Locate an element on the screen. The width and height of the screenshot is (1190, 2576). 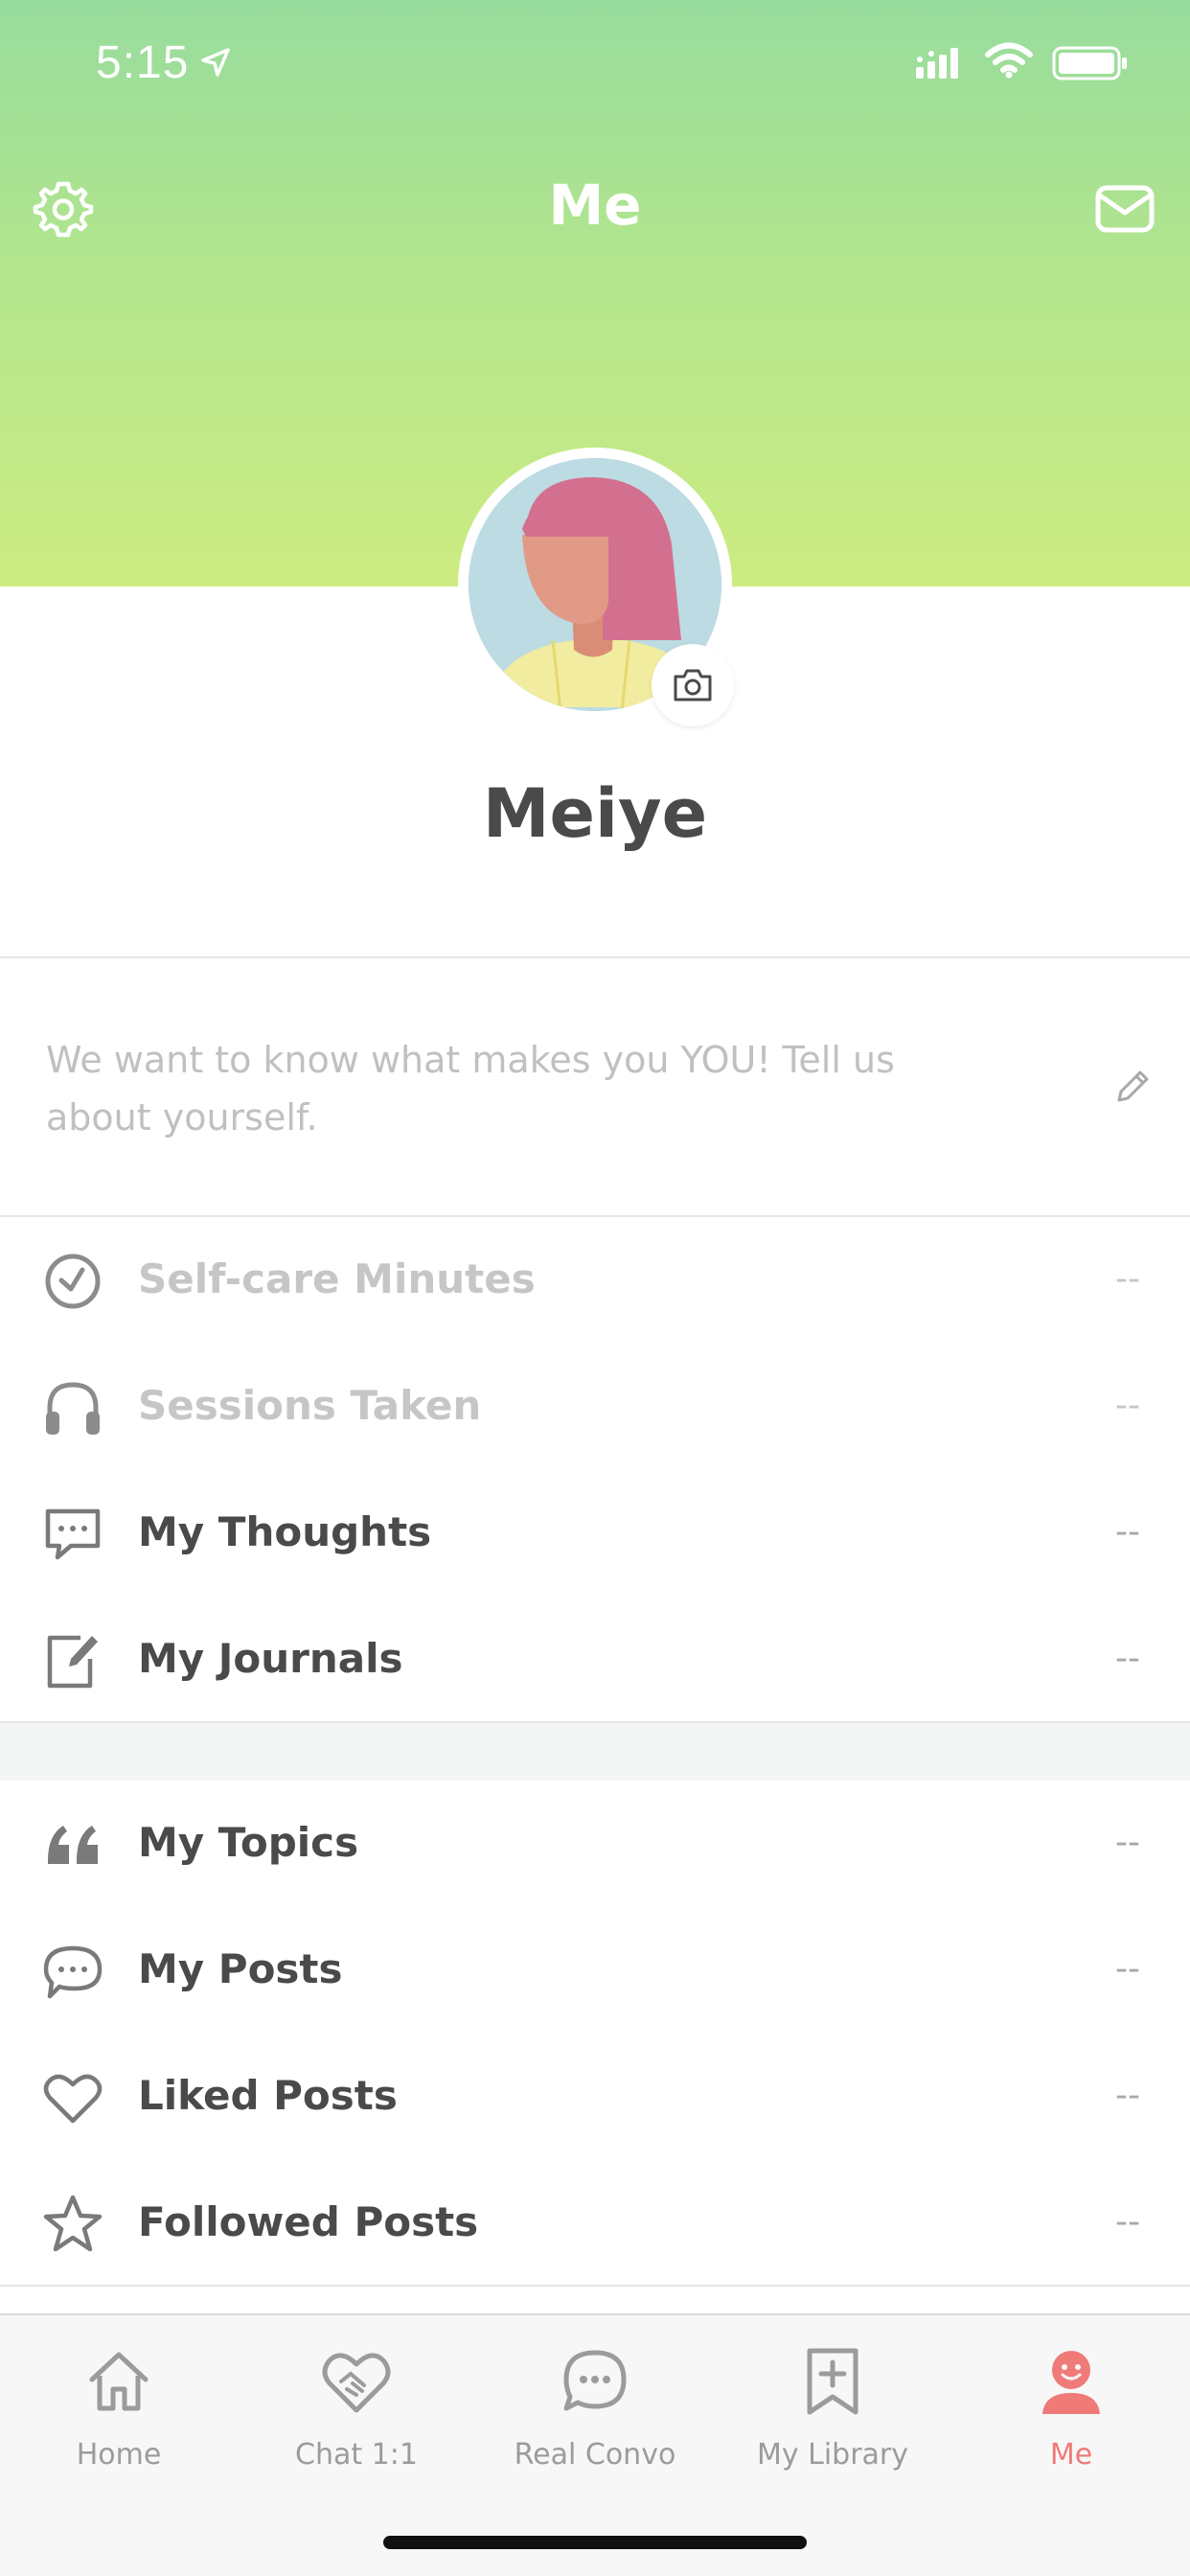
row-label: My Posts is located at coordinates (241, 1968).